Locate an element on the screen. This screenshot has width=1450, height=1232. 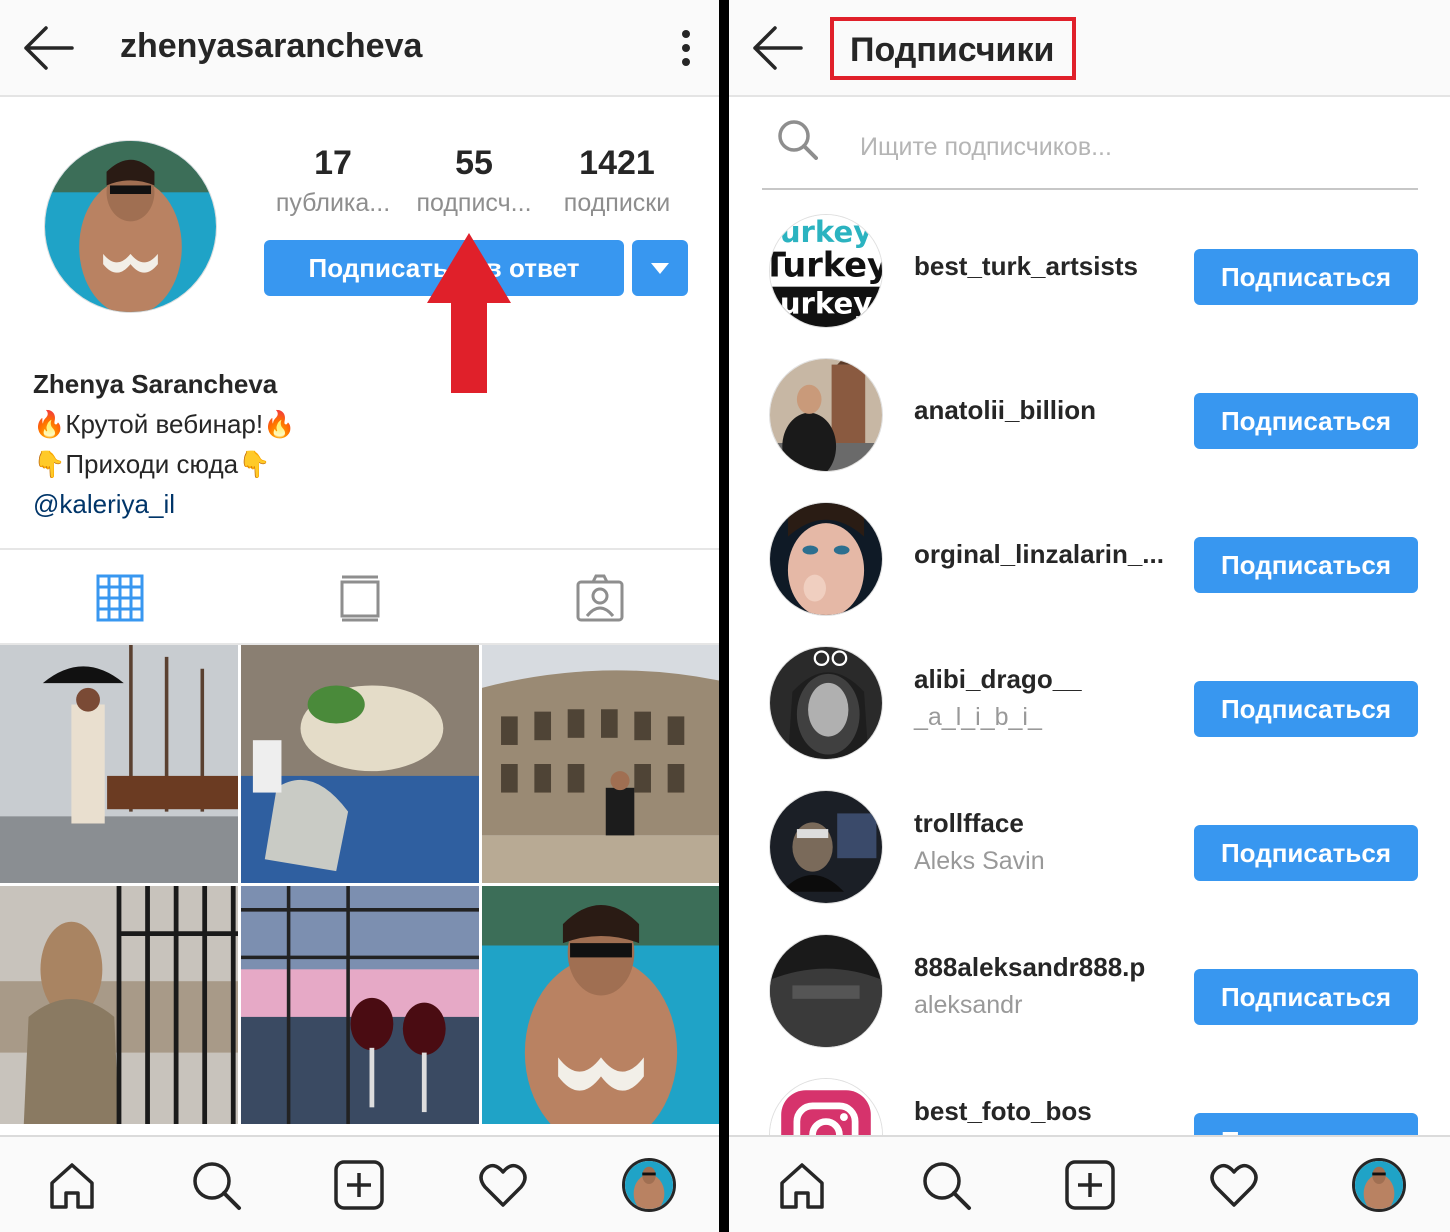
search-underline is located at coordinates (1090, 189).